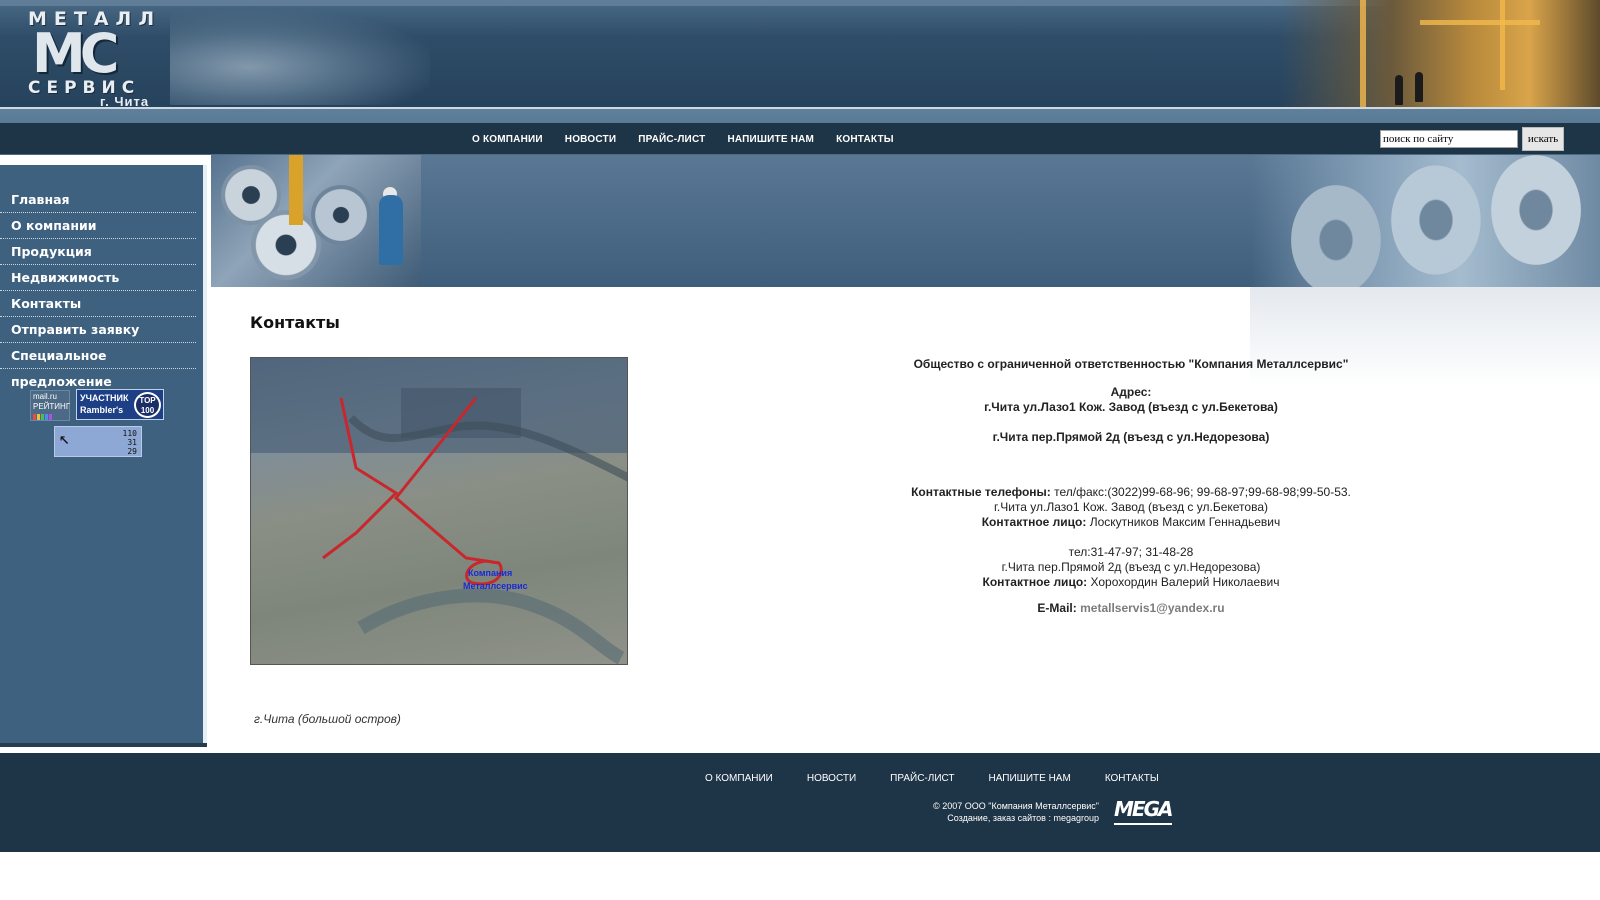 Image resolution: width=1600 pixels, height=900 pixels. What do you see at coordinates (1030, 778) in the screenshot?
I see `footer-link-write-us: НАПИШИТЕ НАМ` at bounding box center [1030, 778].